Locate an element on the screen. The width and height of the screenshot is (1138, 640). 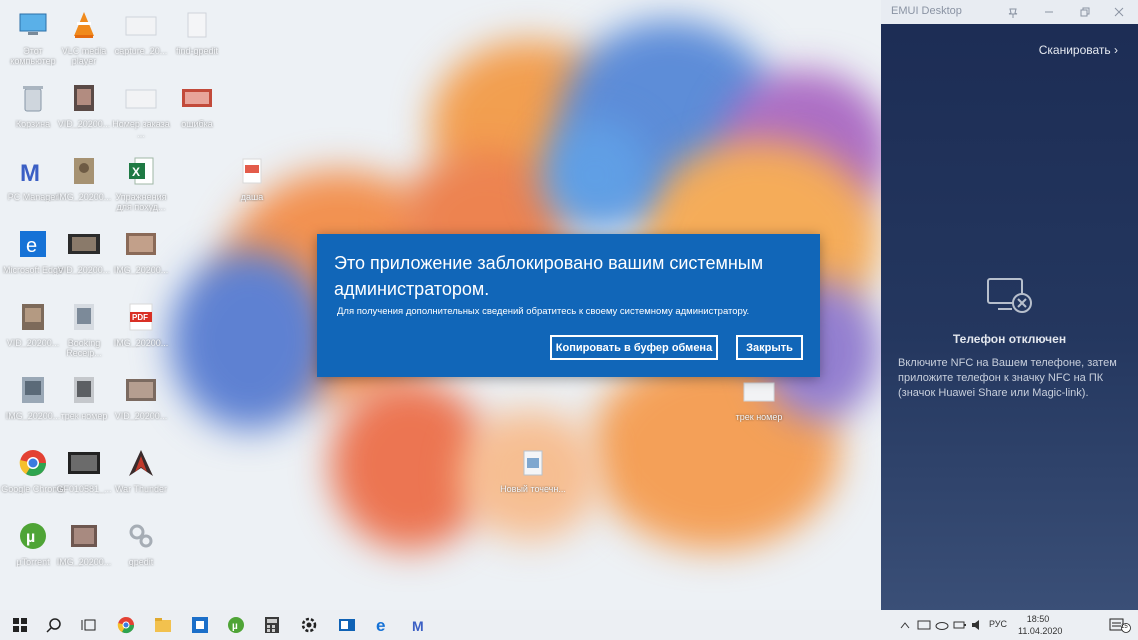
file-explorer-icon is located at coordinates (163, 625).